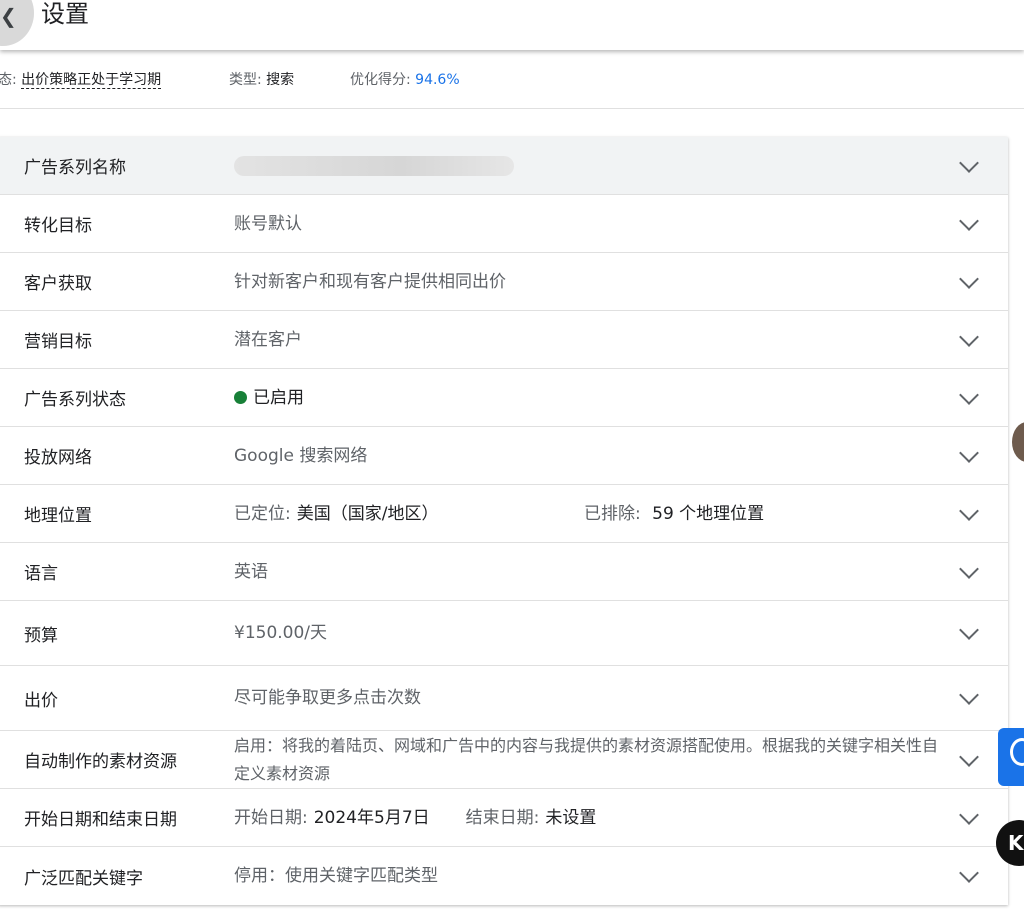 The width and height of the screenshot is (1024, 909). What do you see at coordinates (504, 633) in the screenshot?
I see `setting-row-budget: 预算 ¥150.00/天` at bounding box center [504, 633].